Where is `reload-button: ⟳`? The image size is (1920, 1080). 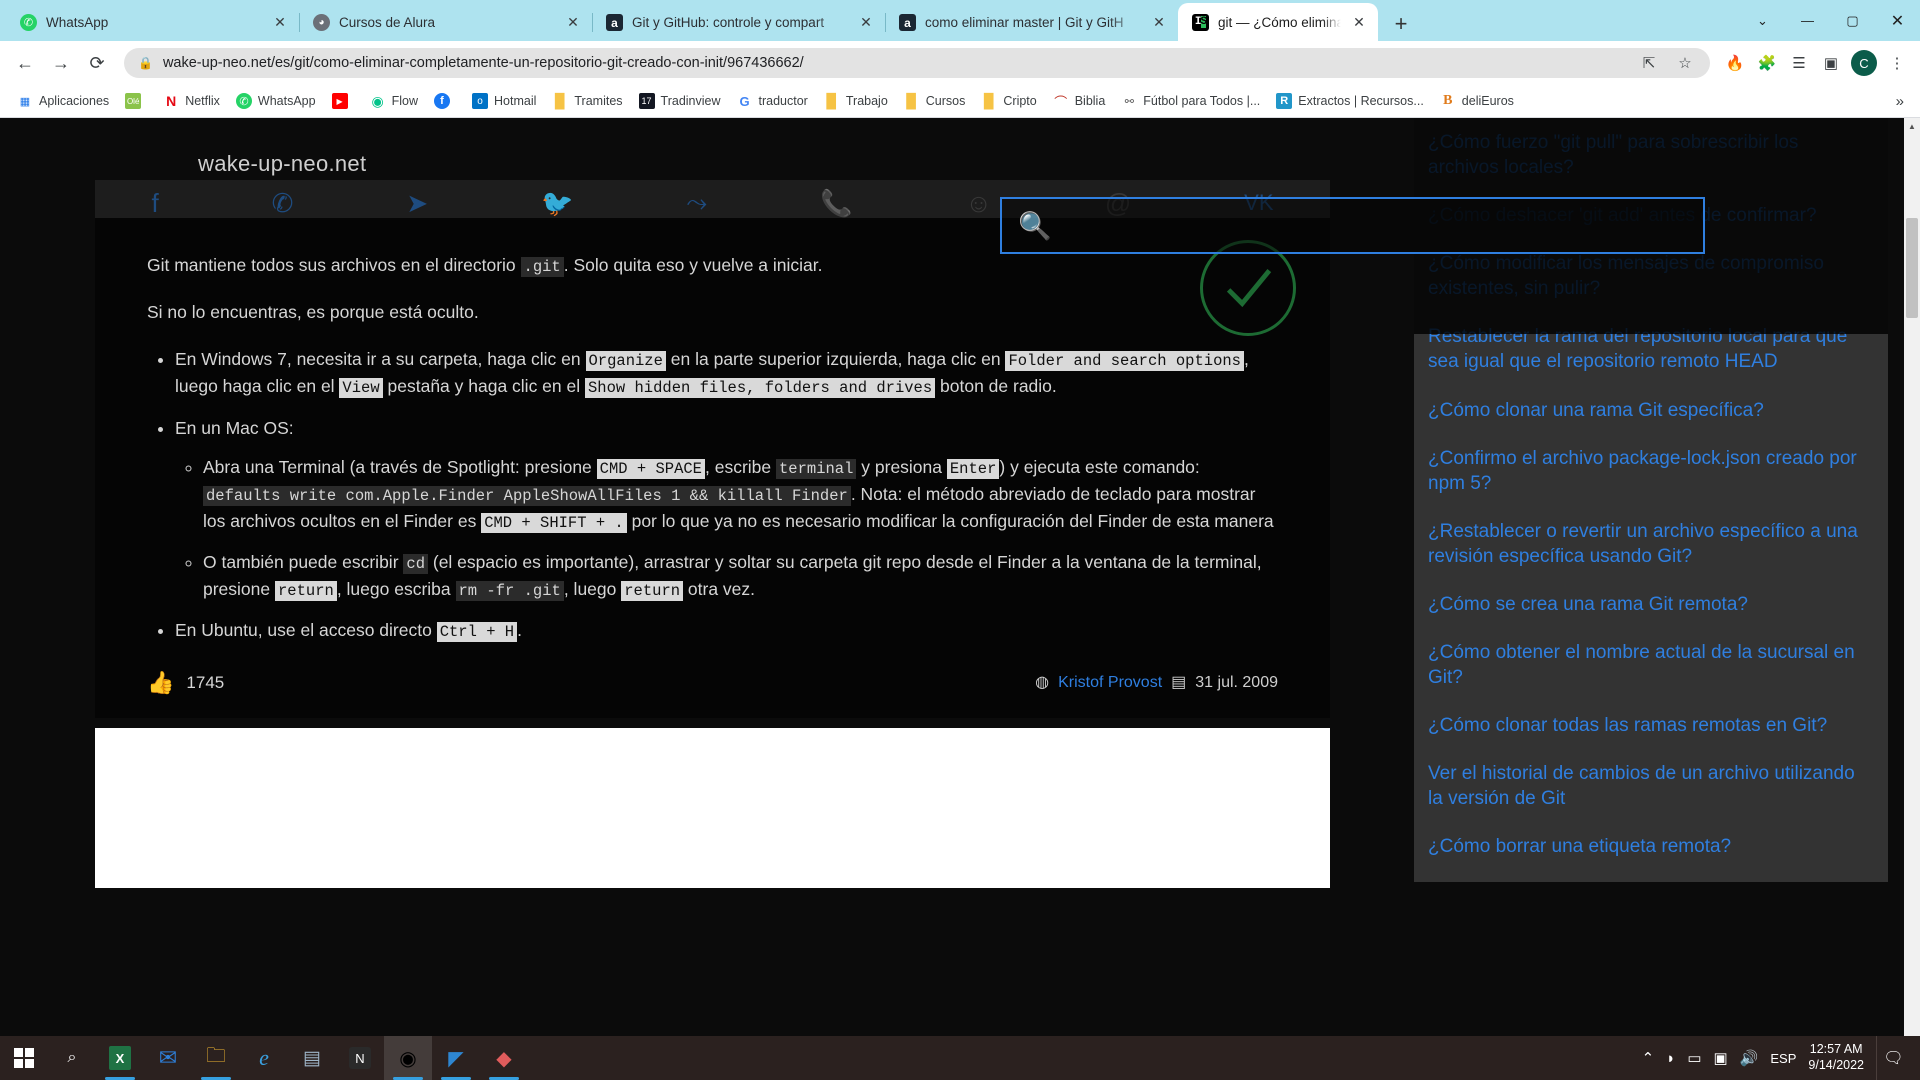
reload-button: ⟳ is located at coordinates (97, 63).